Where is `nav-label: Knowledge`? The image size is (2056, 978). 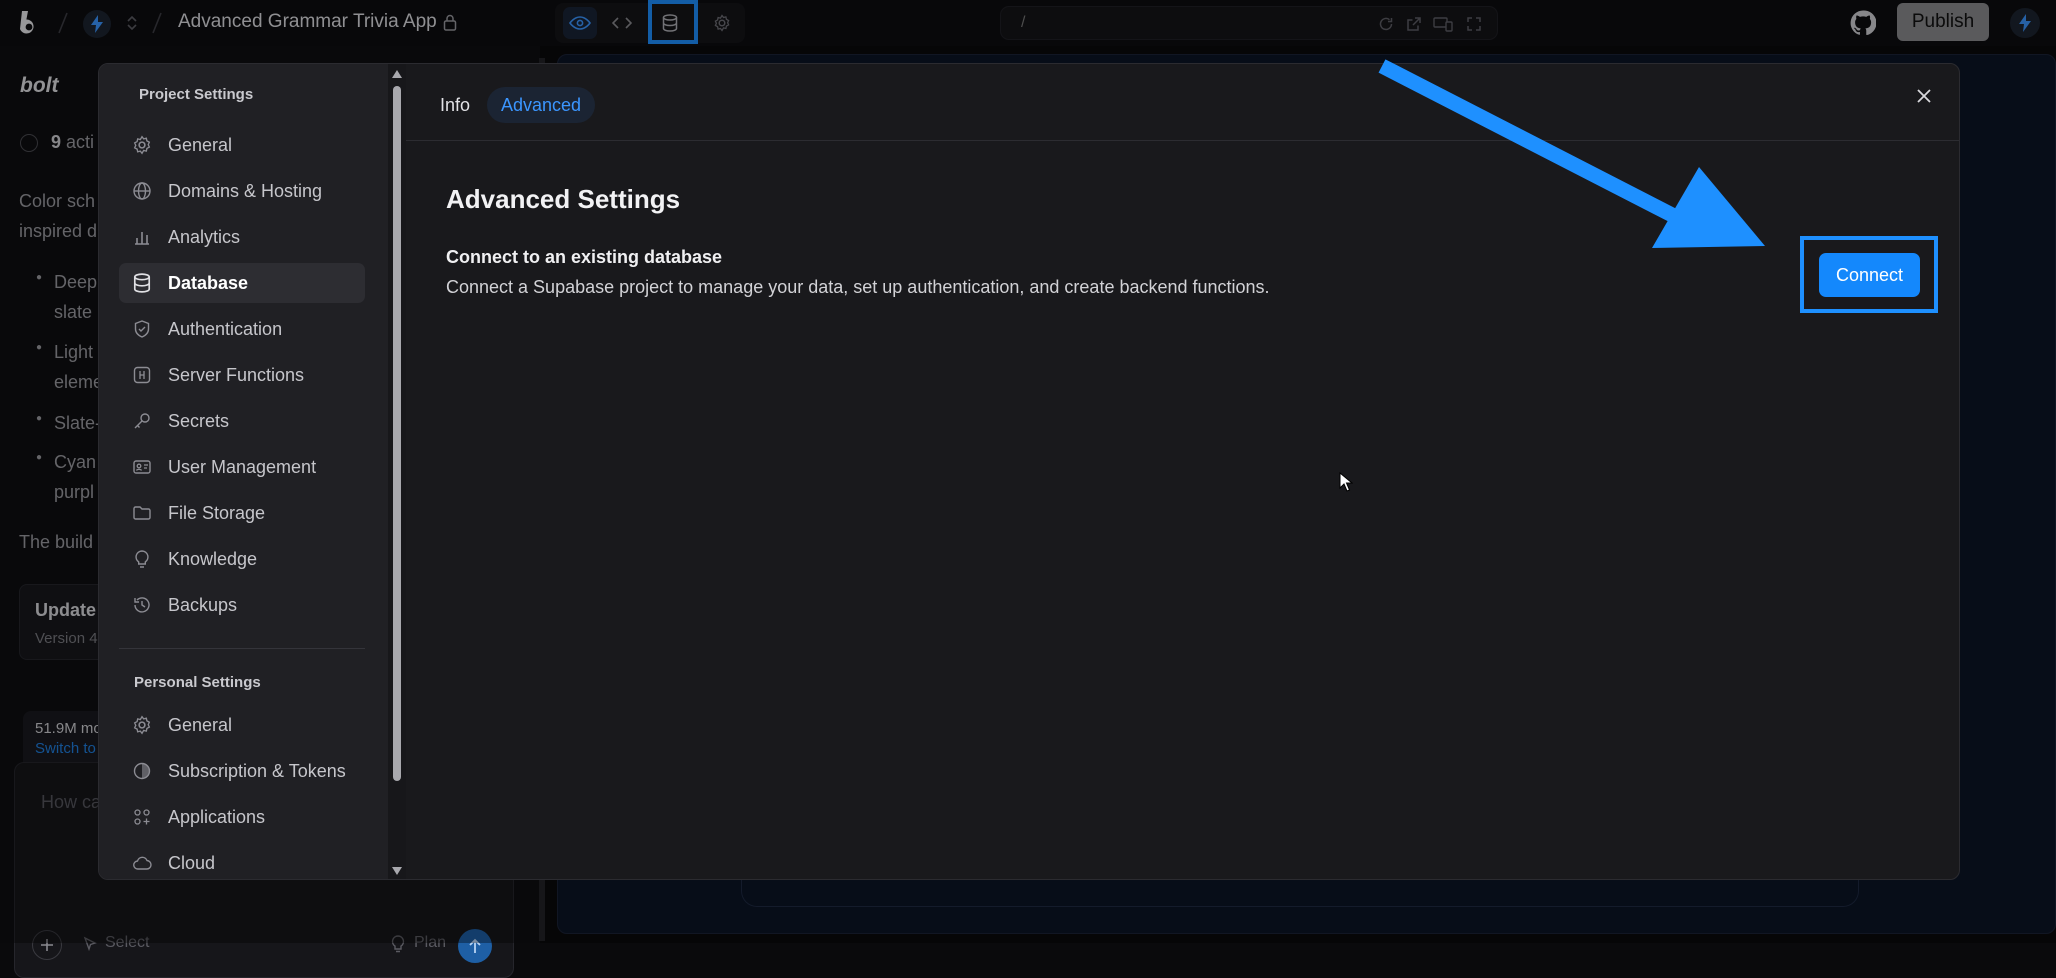
nav-label: Knowledge is located at coordinates (213, 558).